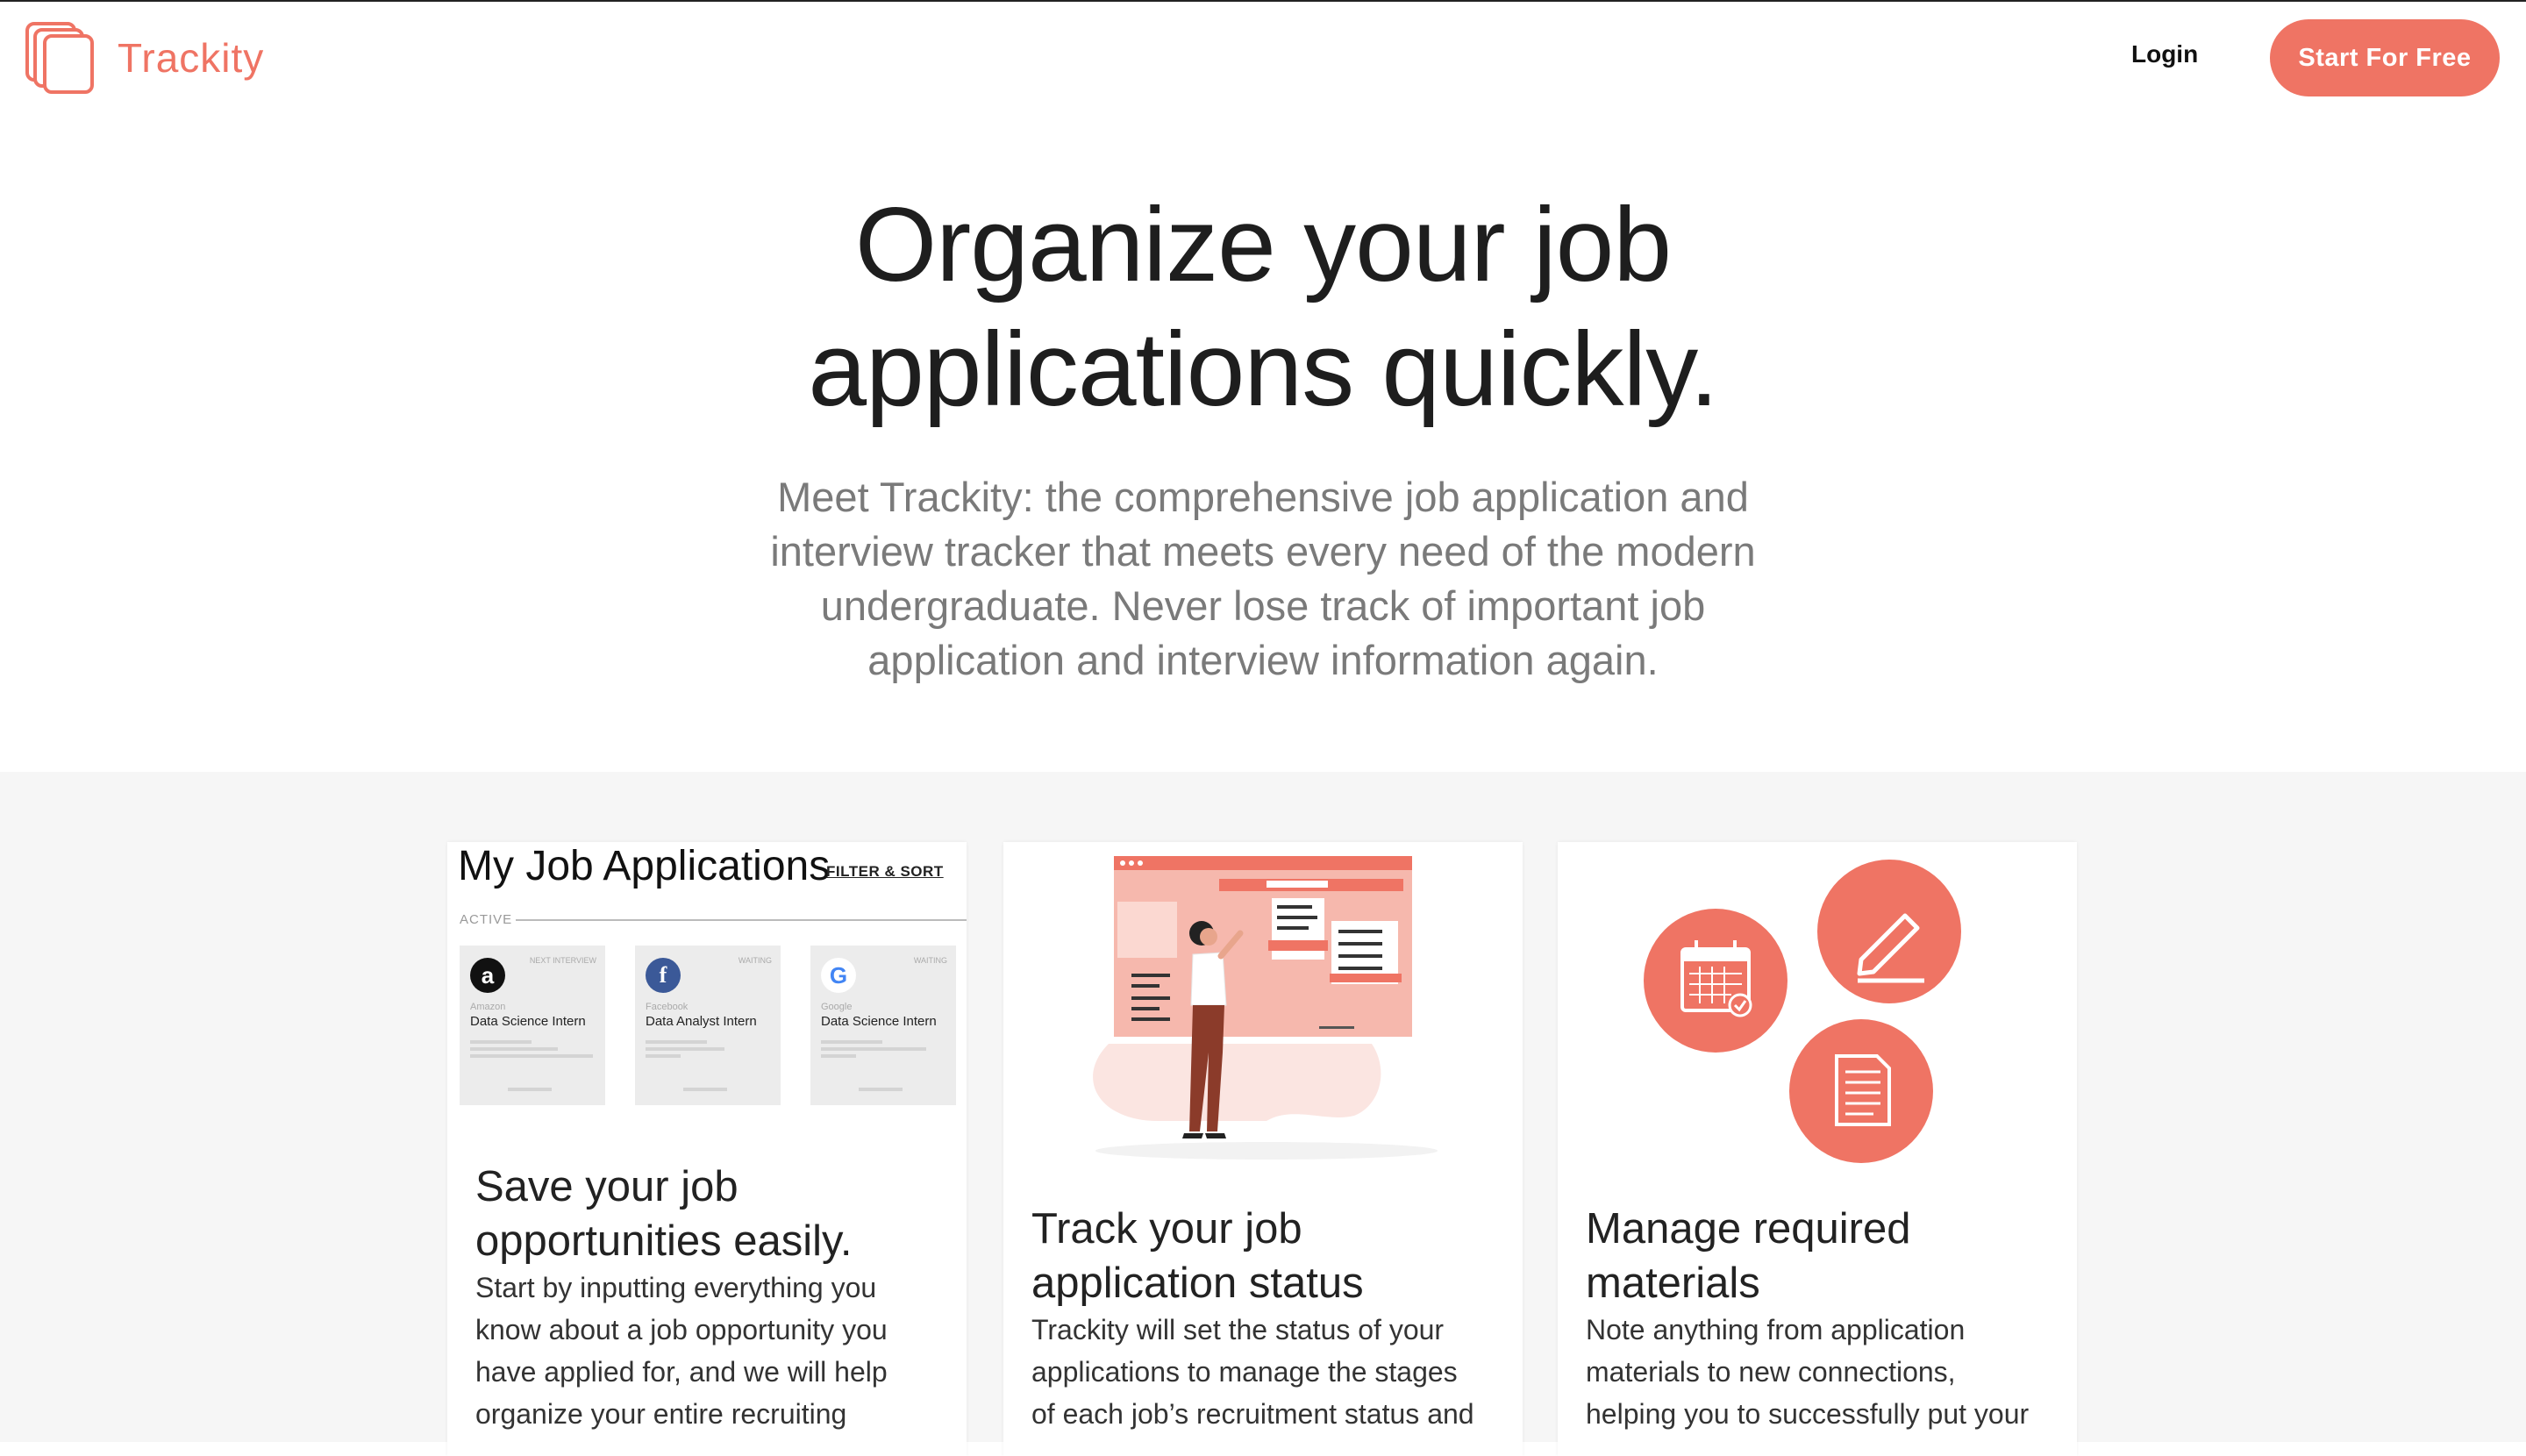 This screenshot has height=1456, width=2526. Describe the element at coordinates (1197, 1256) in the screenshot. I see `feature-title: Track your job application status` at that location.